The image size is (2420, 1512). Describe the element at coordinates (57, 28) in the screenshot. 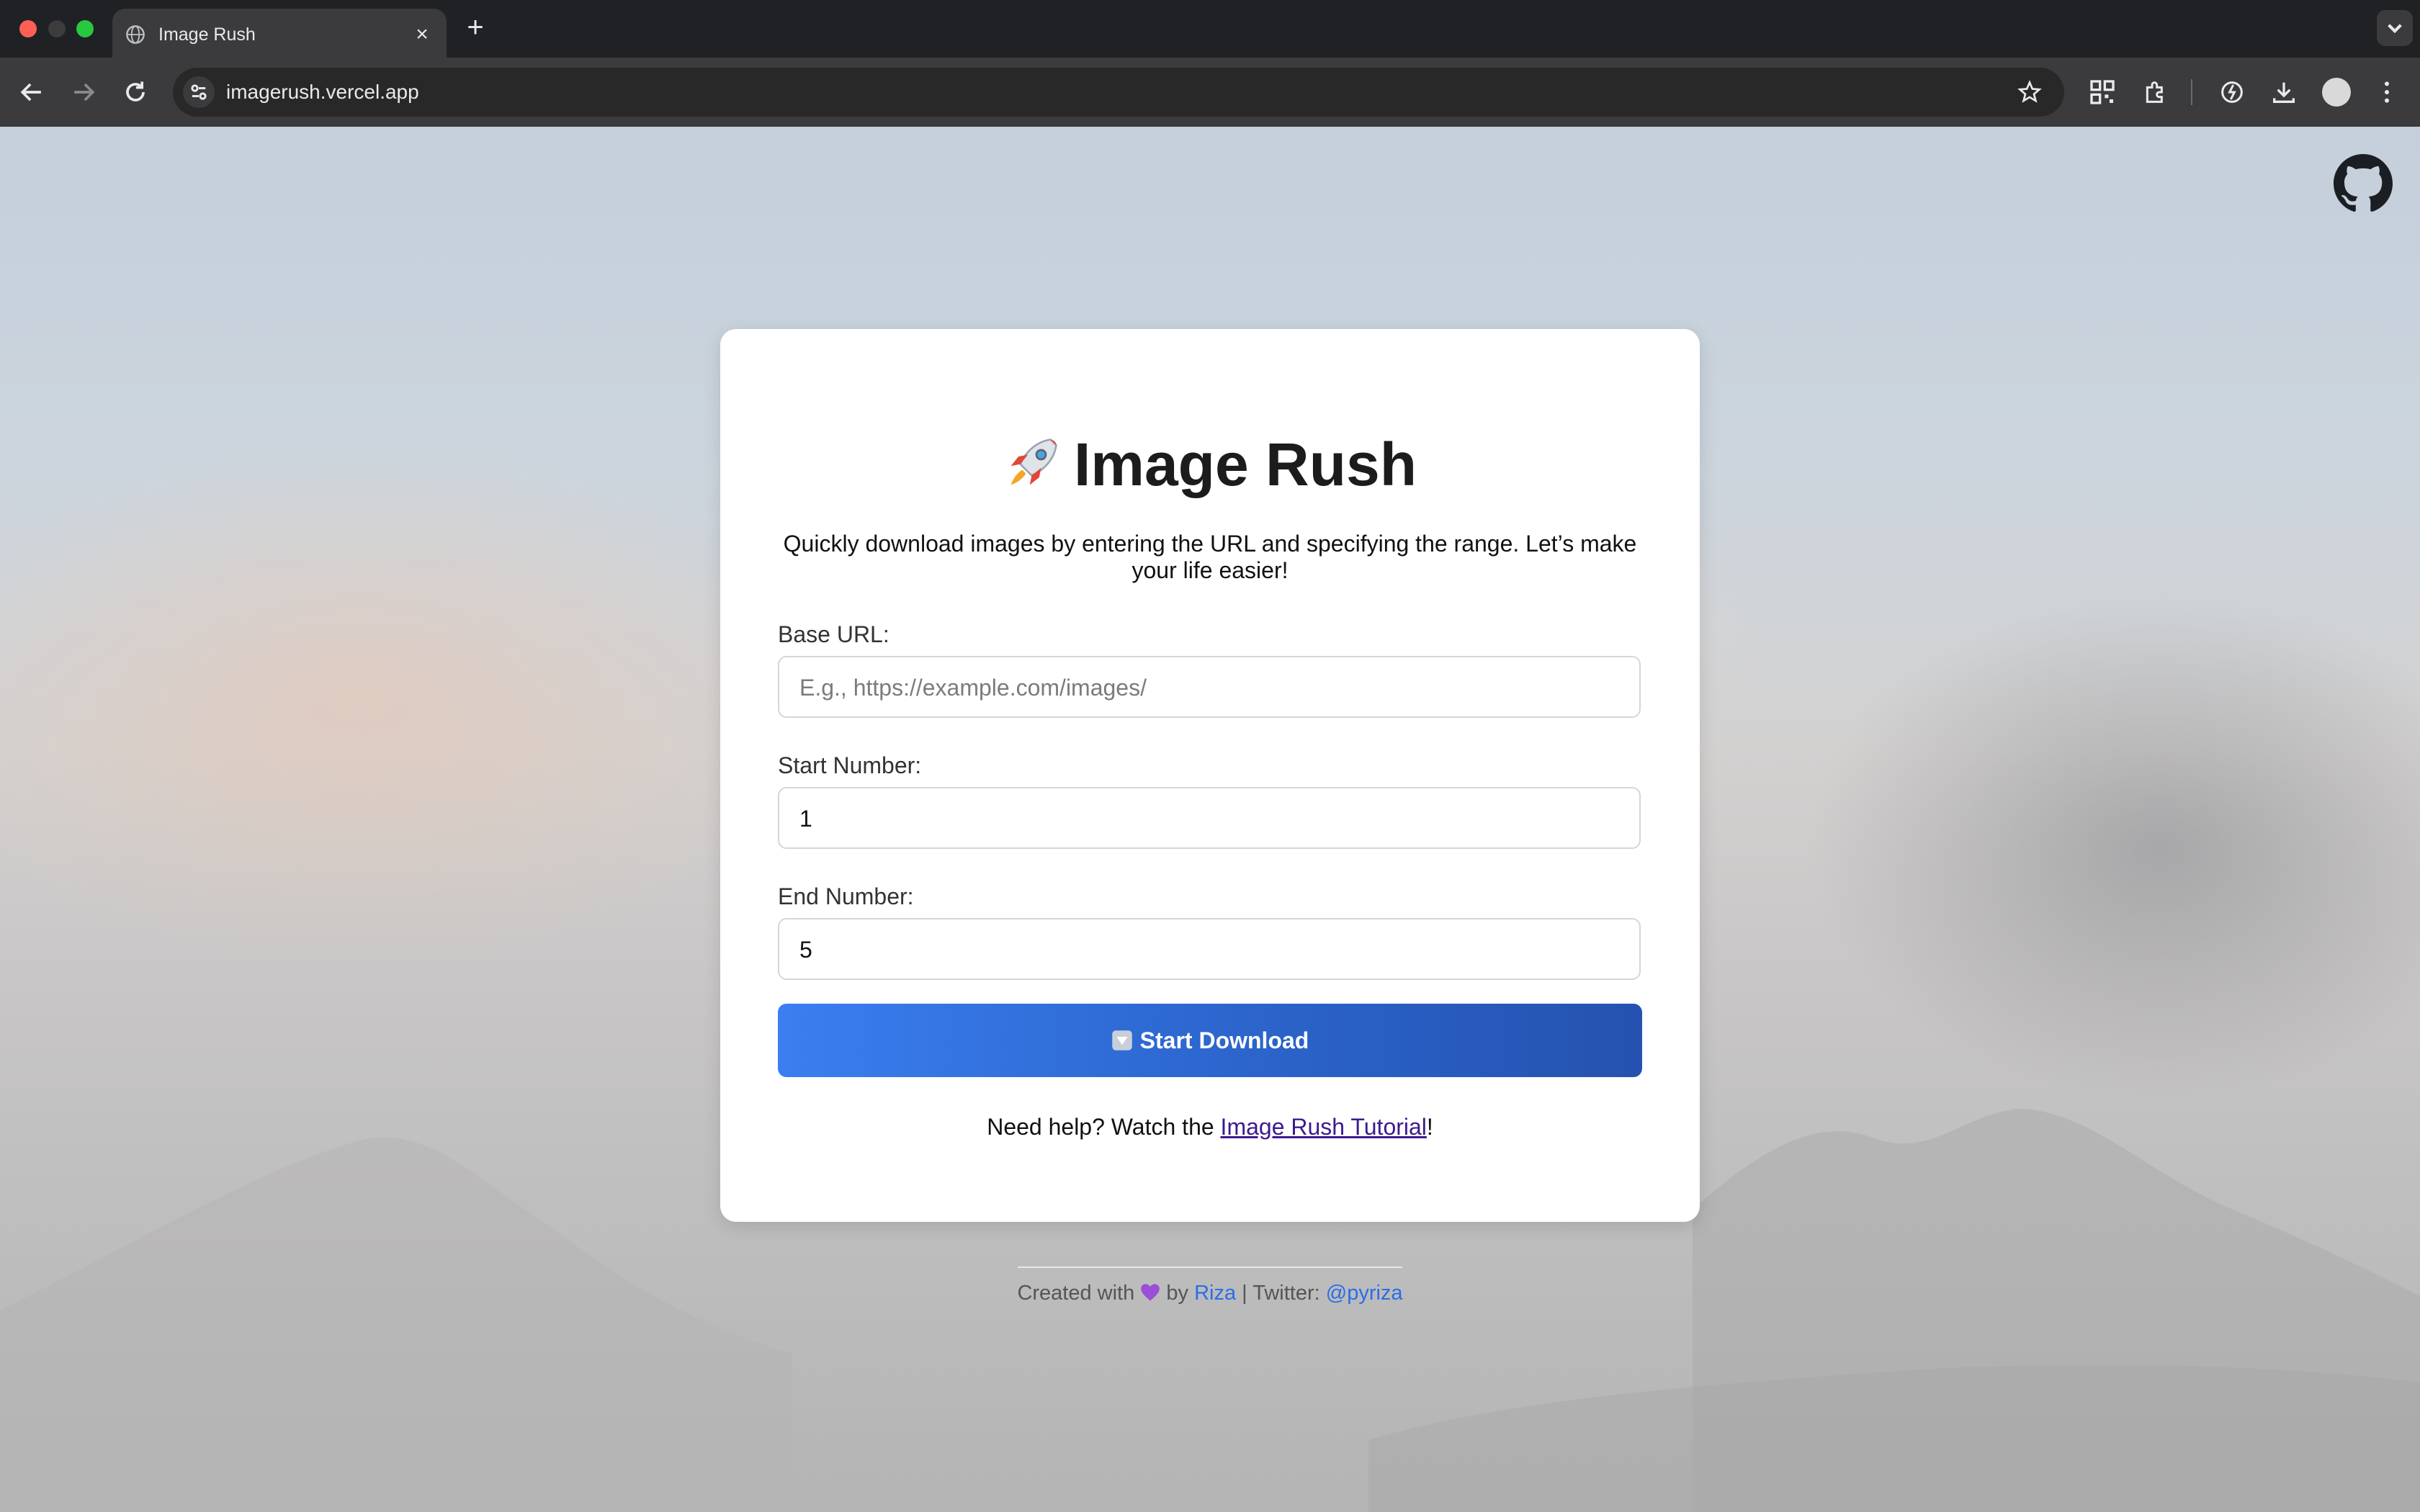

I see `minimize-window-button` at that location.